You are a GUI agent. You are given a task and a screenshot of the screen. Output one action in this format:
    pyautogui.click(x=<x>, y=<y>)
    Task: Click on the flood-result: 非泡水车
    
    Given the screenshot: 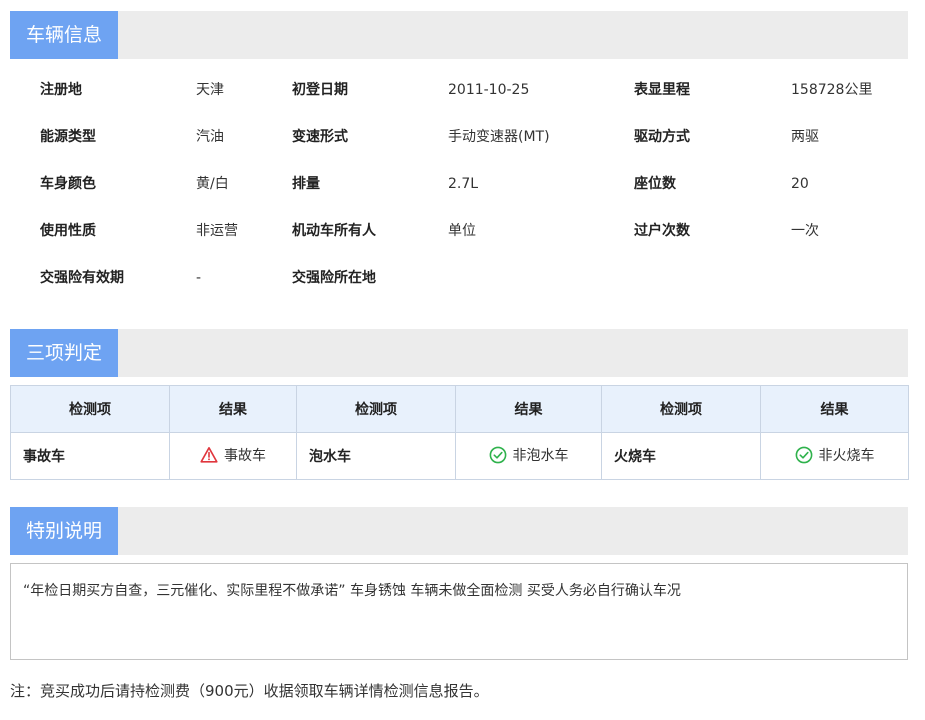 What is the action you would take?
    pyautogui.click(x=528, y=456)
    